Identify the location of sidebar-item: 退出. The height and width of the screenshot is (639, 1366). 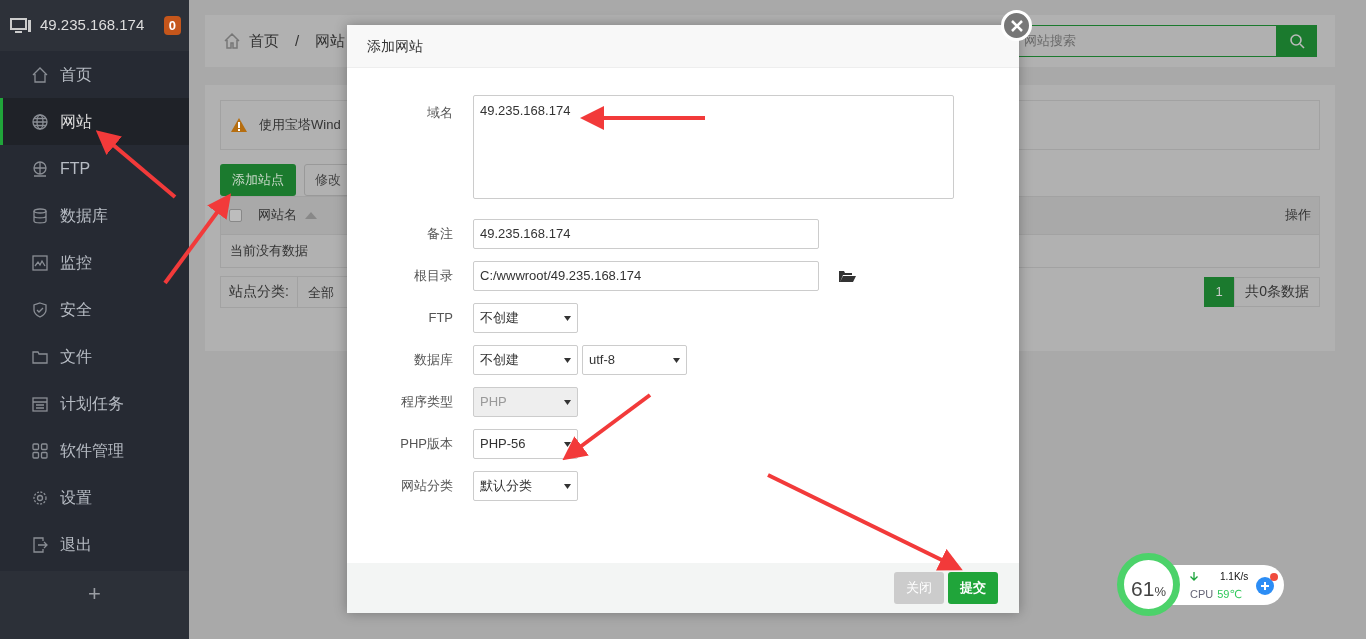
(94, 544).